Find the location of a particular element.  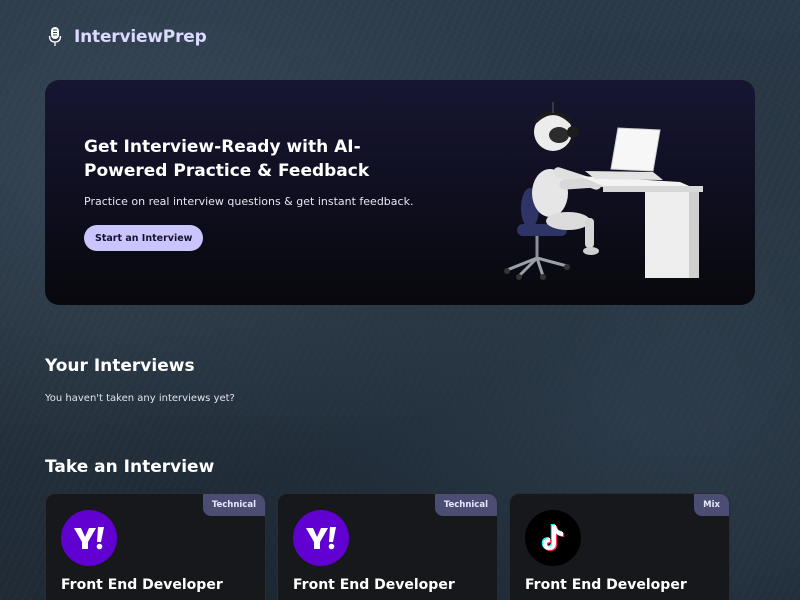

microphone-icon is located at coordinates (55, 36).